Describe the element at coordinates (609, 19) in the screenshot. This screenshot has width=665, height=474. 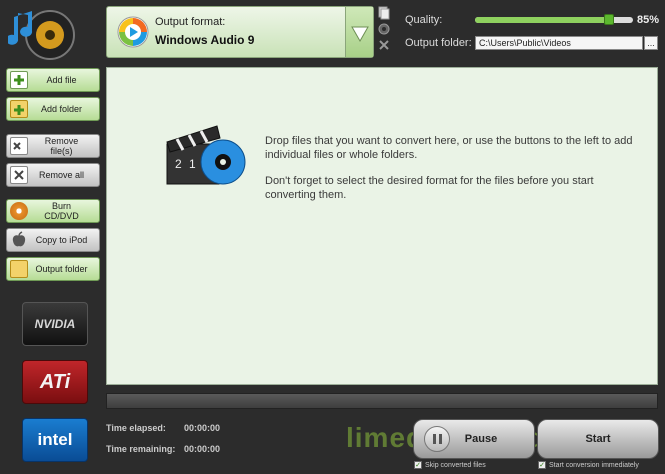
I see `quality-slider-thumb` at that location.